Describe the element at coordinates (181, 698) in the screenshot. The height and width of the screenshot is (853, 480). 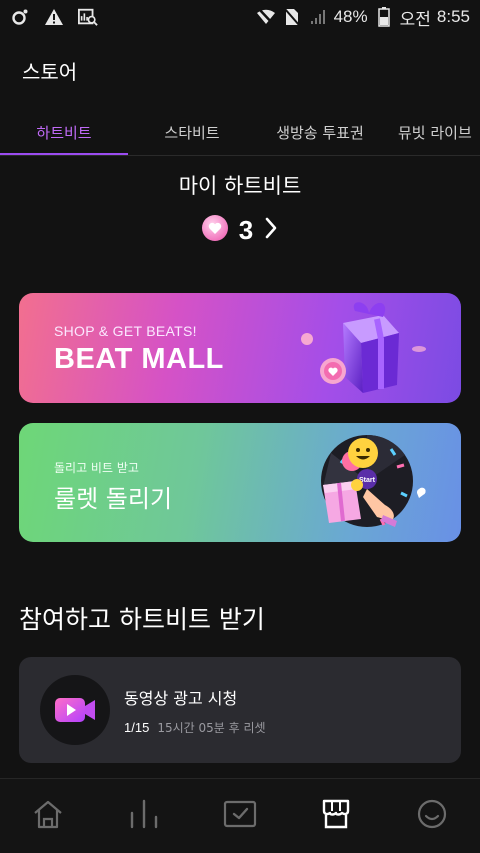
I see `task-title: 동영상 광고 시청` at that location.